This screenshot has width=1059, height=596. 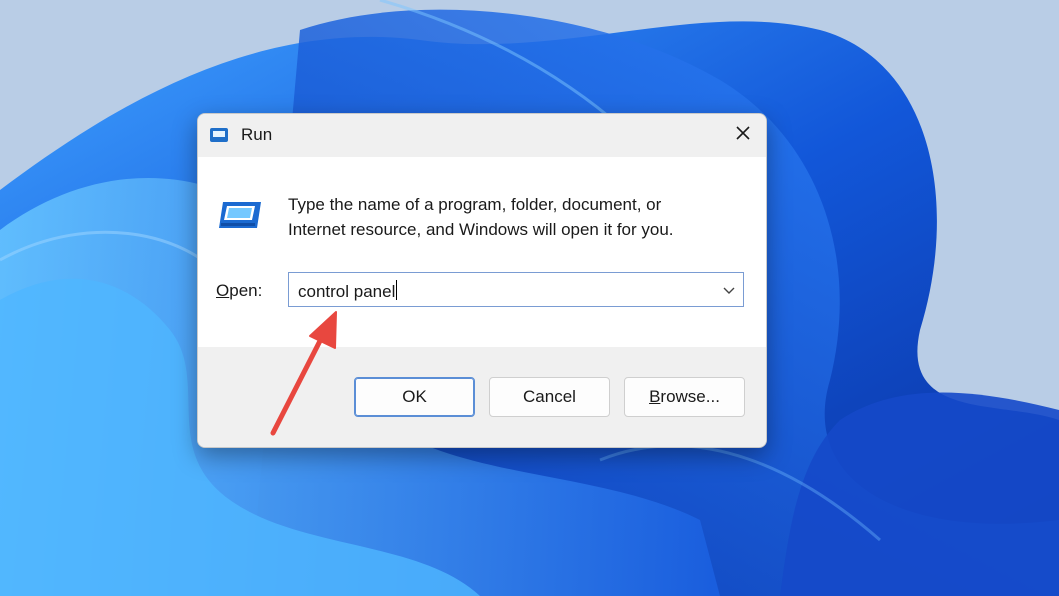 I want to click on run-program-icon, so click(x=240, y=215).